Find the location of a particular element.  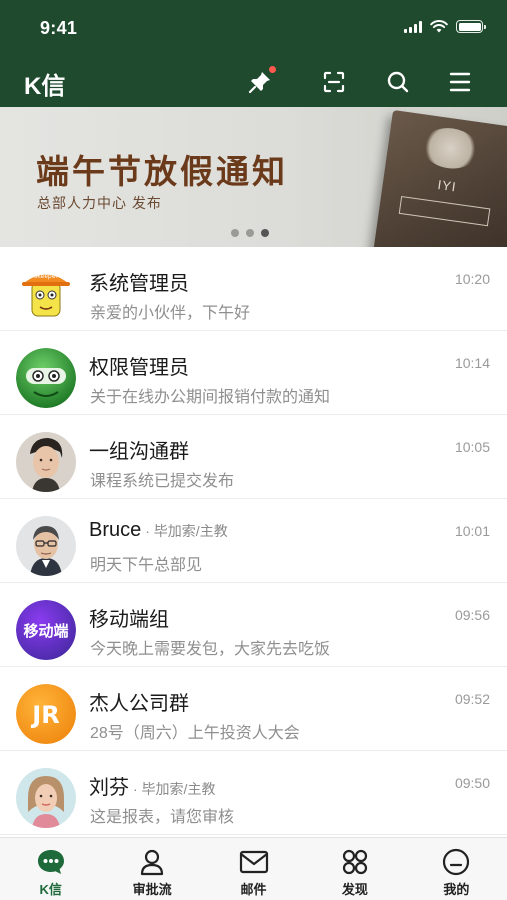

svg-text: 移动端 is located at coordinates (45, 631).